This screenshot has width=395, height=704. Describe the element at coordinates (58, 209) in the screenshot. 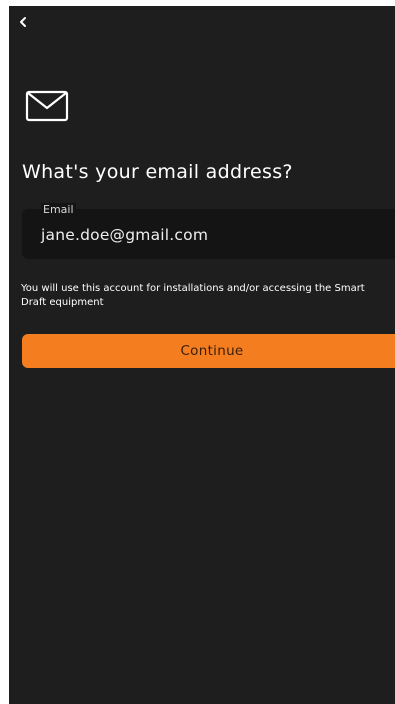

I see `email-field-label: Email` at that location.